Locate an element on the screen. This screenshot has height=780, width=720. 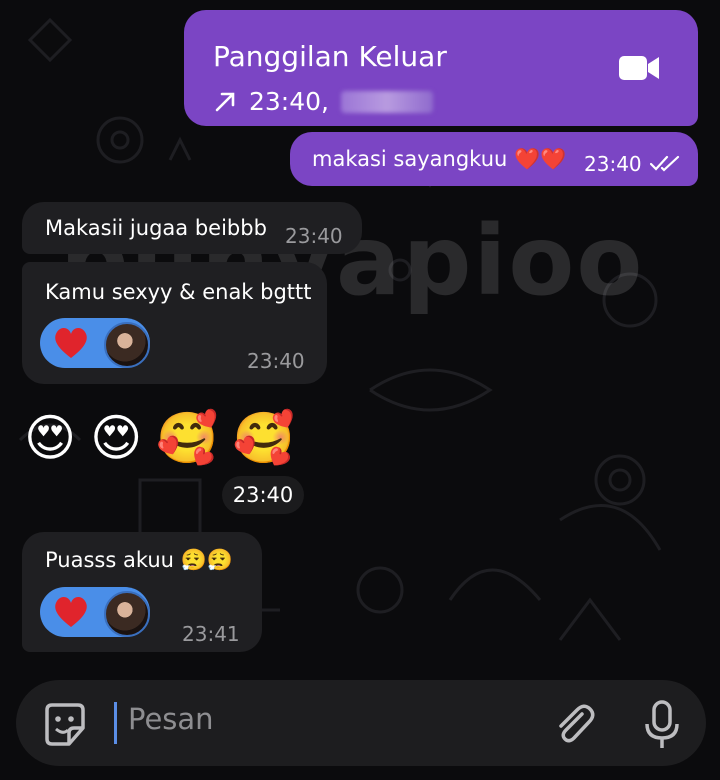
outgoing-message: makasi sayangkuu ❤️❤️ 23:40 is located at coordinates (494, 159).